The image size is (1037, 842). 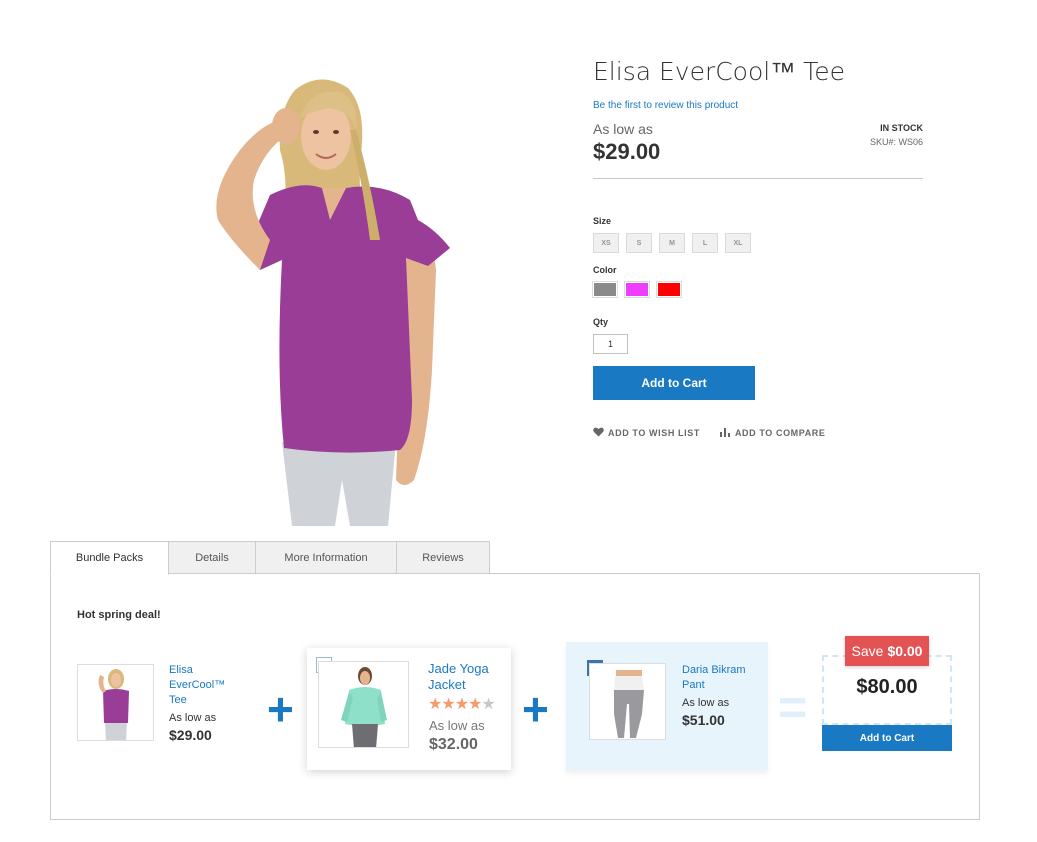 I want to click on bundle-add-to-cart-button: Add to Cart, so click(x=887, y=738).